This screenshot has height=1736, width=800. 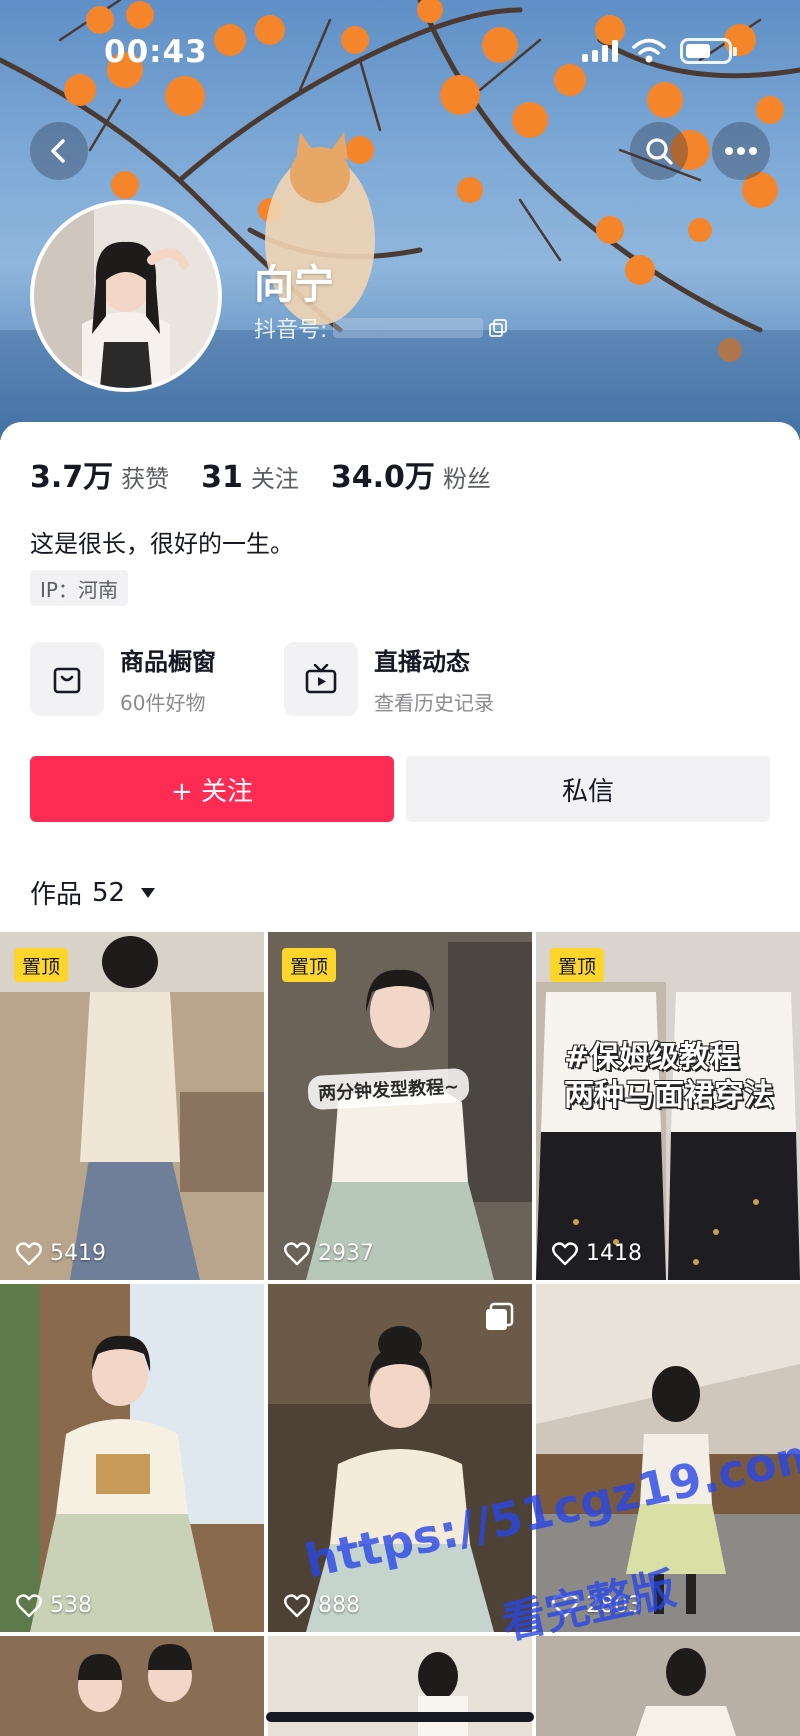 What do you see at coordinates (123, 679) in the screenshot?
I see `shop-window-entry: 商品橱窗 60件好物` at bounding box center [123, 679].